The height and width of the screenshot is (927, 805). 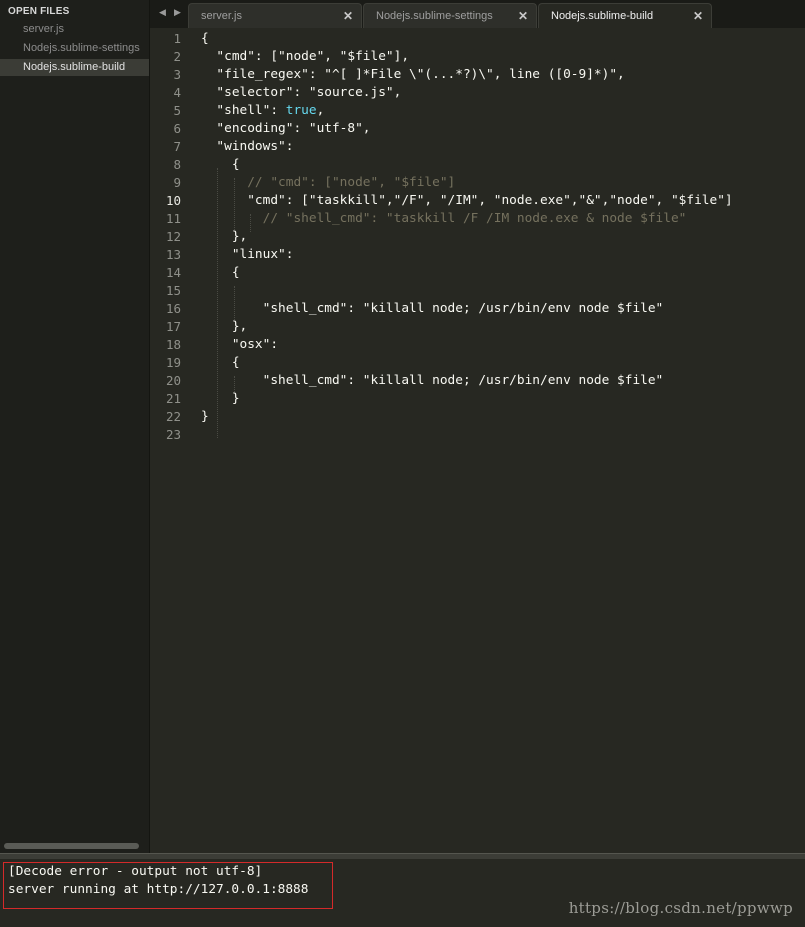 What do you see at coordinates (173, 308) in the screenshot?
I see `line-number: 16` at bounding box center [173, 308].